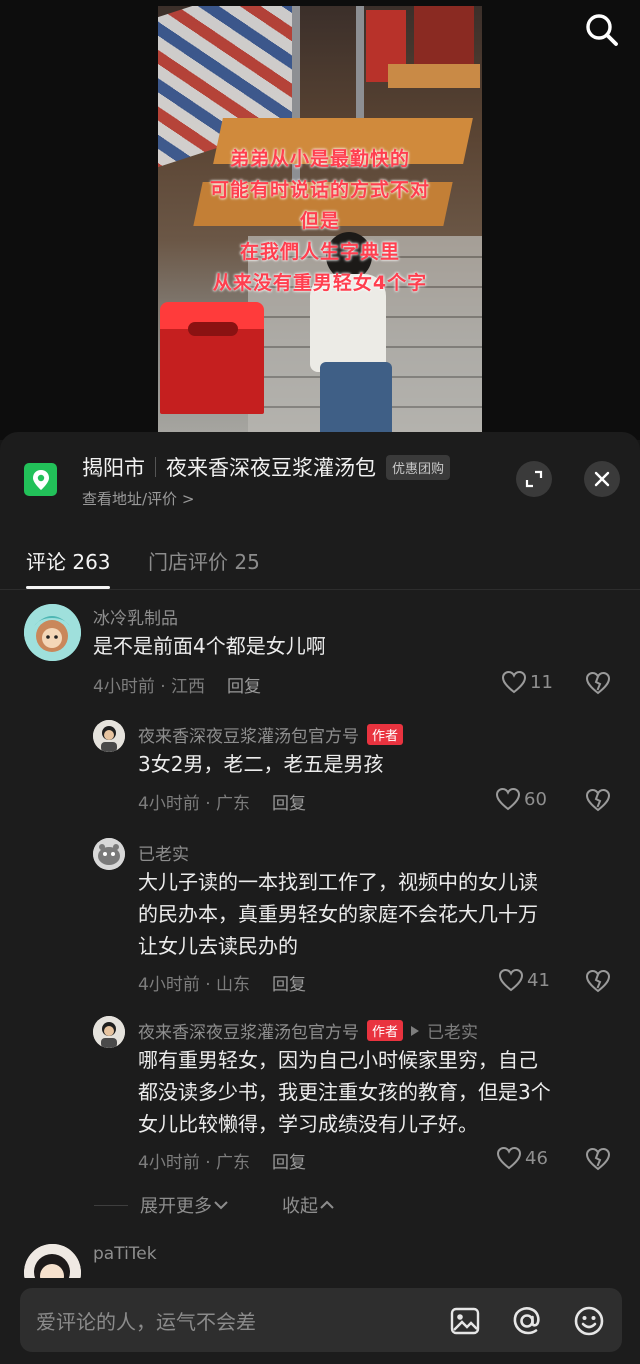 The width and height of the screenshot is (640, 1364). I want to click on expand-button, so click(534, 479).